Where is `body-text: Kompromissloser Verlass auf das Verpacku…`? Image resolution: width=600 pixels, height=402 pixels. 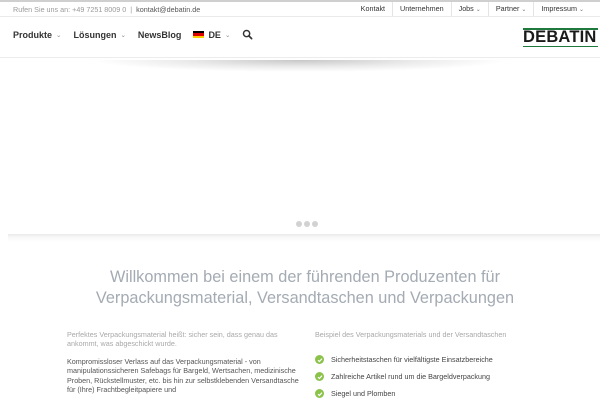 body-text: Kompromissloser Verlass auf das Verpacku… is located at coordinates (183, 375).